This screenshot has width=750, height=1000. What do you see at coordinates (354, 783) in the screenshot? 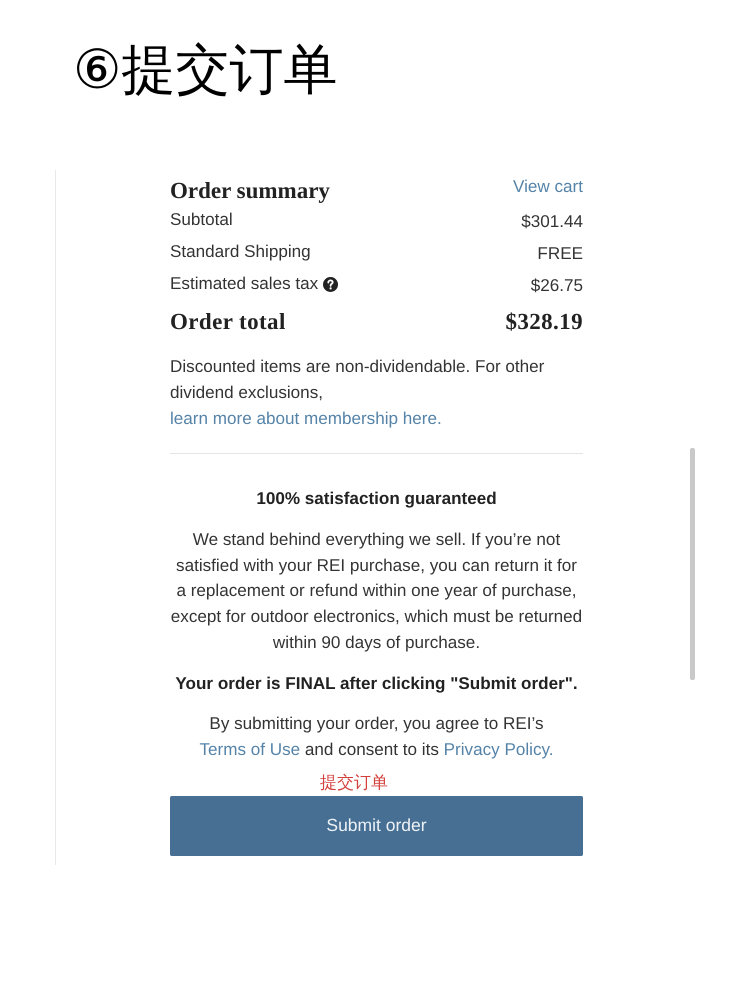
I see `annotation-label: 提交订单` at bounding box center [354, 783].